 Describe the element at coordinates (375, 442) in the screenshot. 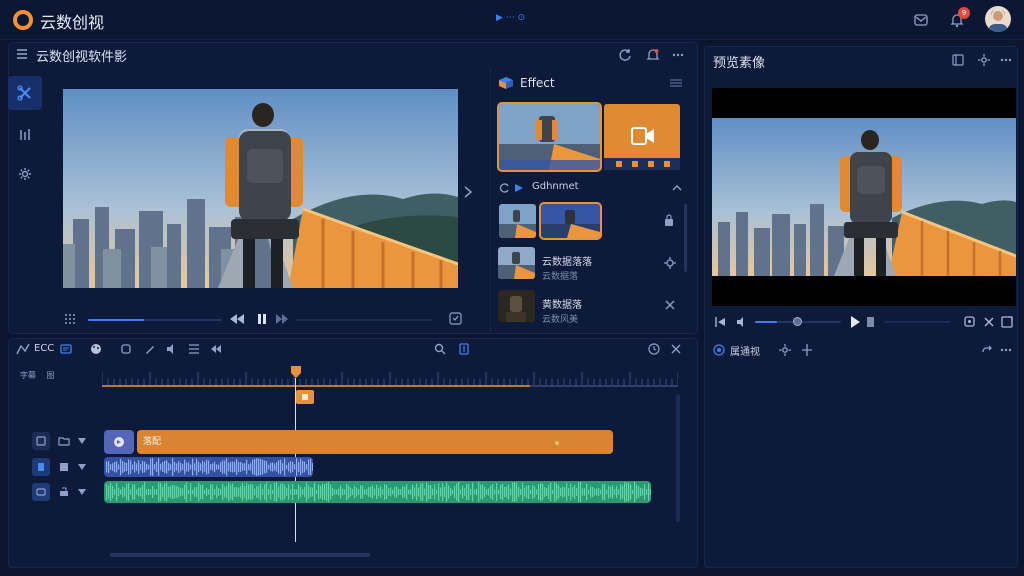

I see `video-clip: 落配` at that location.